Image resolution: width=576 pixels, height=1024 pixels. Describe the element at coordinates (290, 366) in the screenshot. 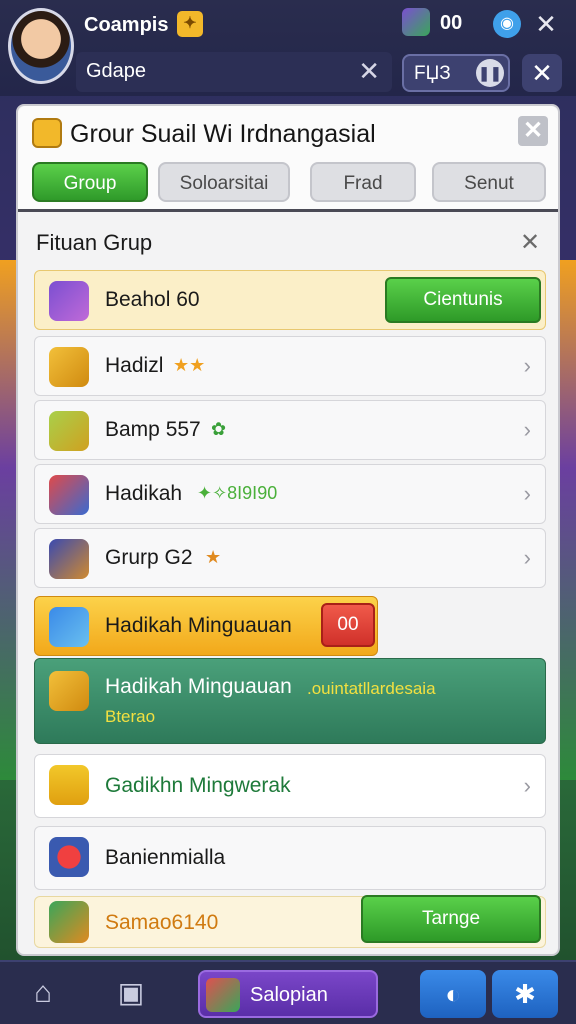

I see `list-item: Hadizl ★★ ›` at that location.